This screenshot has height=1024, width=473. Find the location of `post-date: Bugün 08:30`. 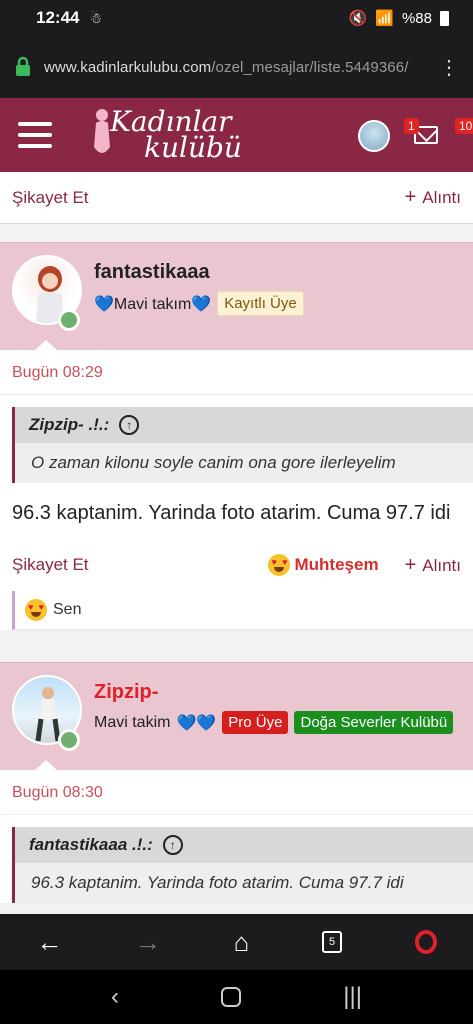

post-date: Bugün 08:30 is located at coordinates (236, 792).